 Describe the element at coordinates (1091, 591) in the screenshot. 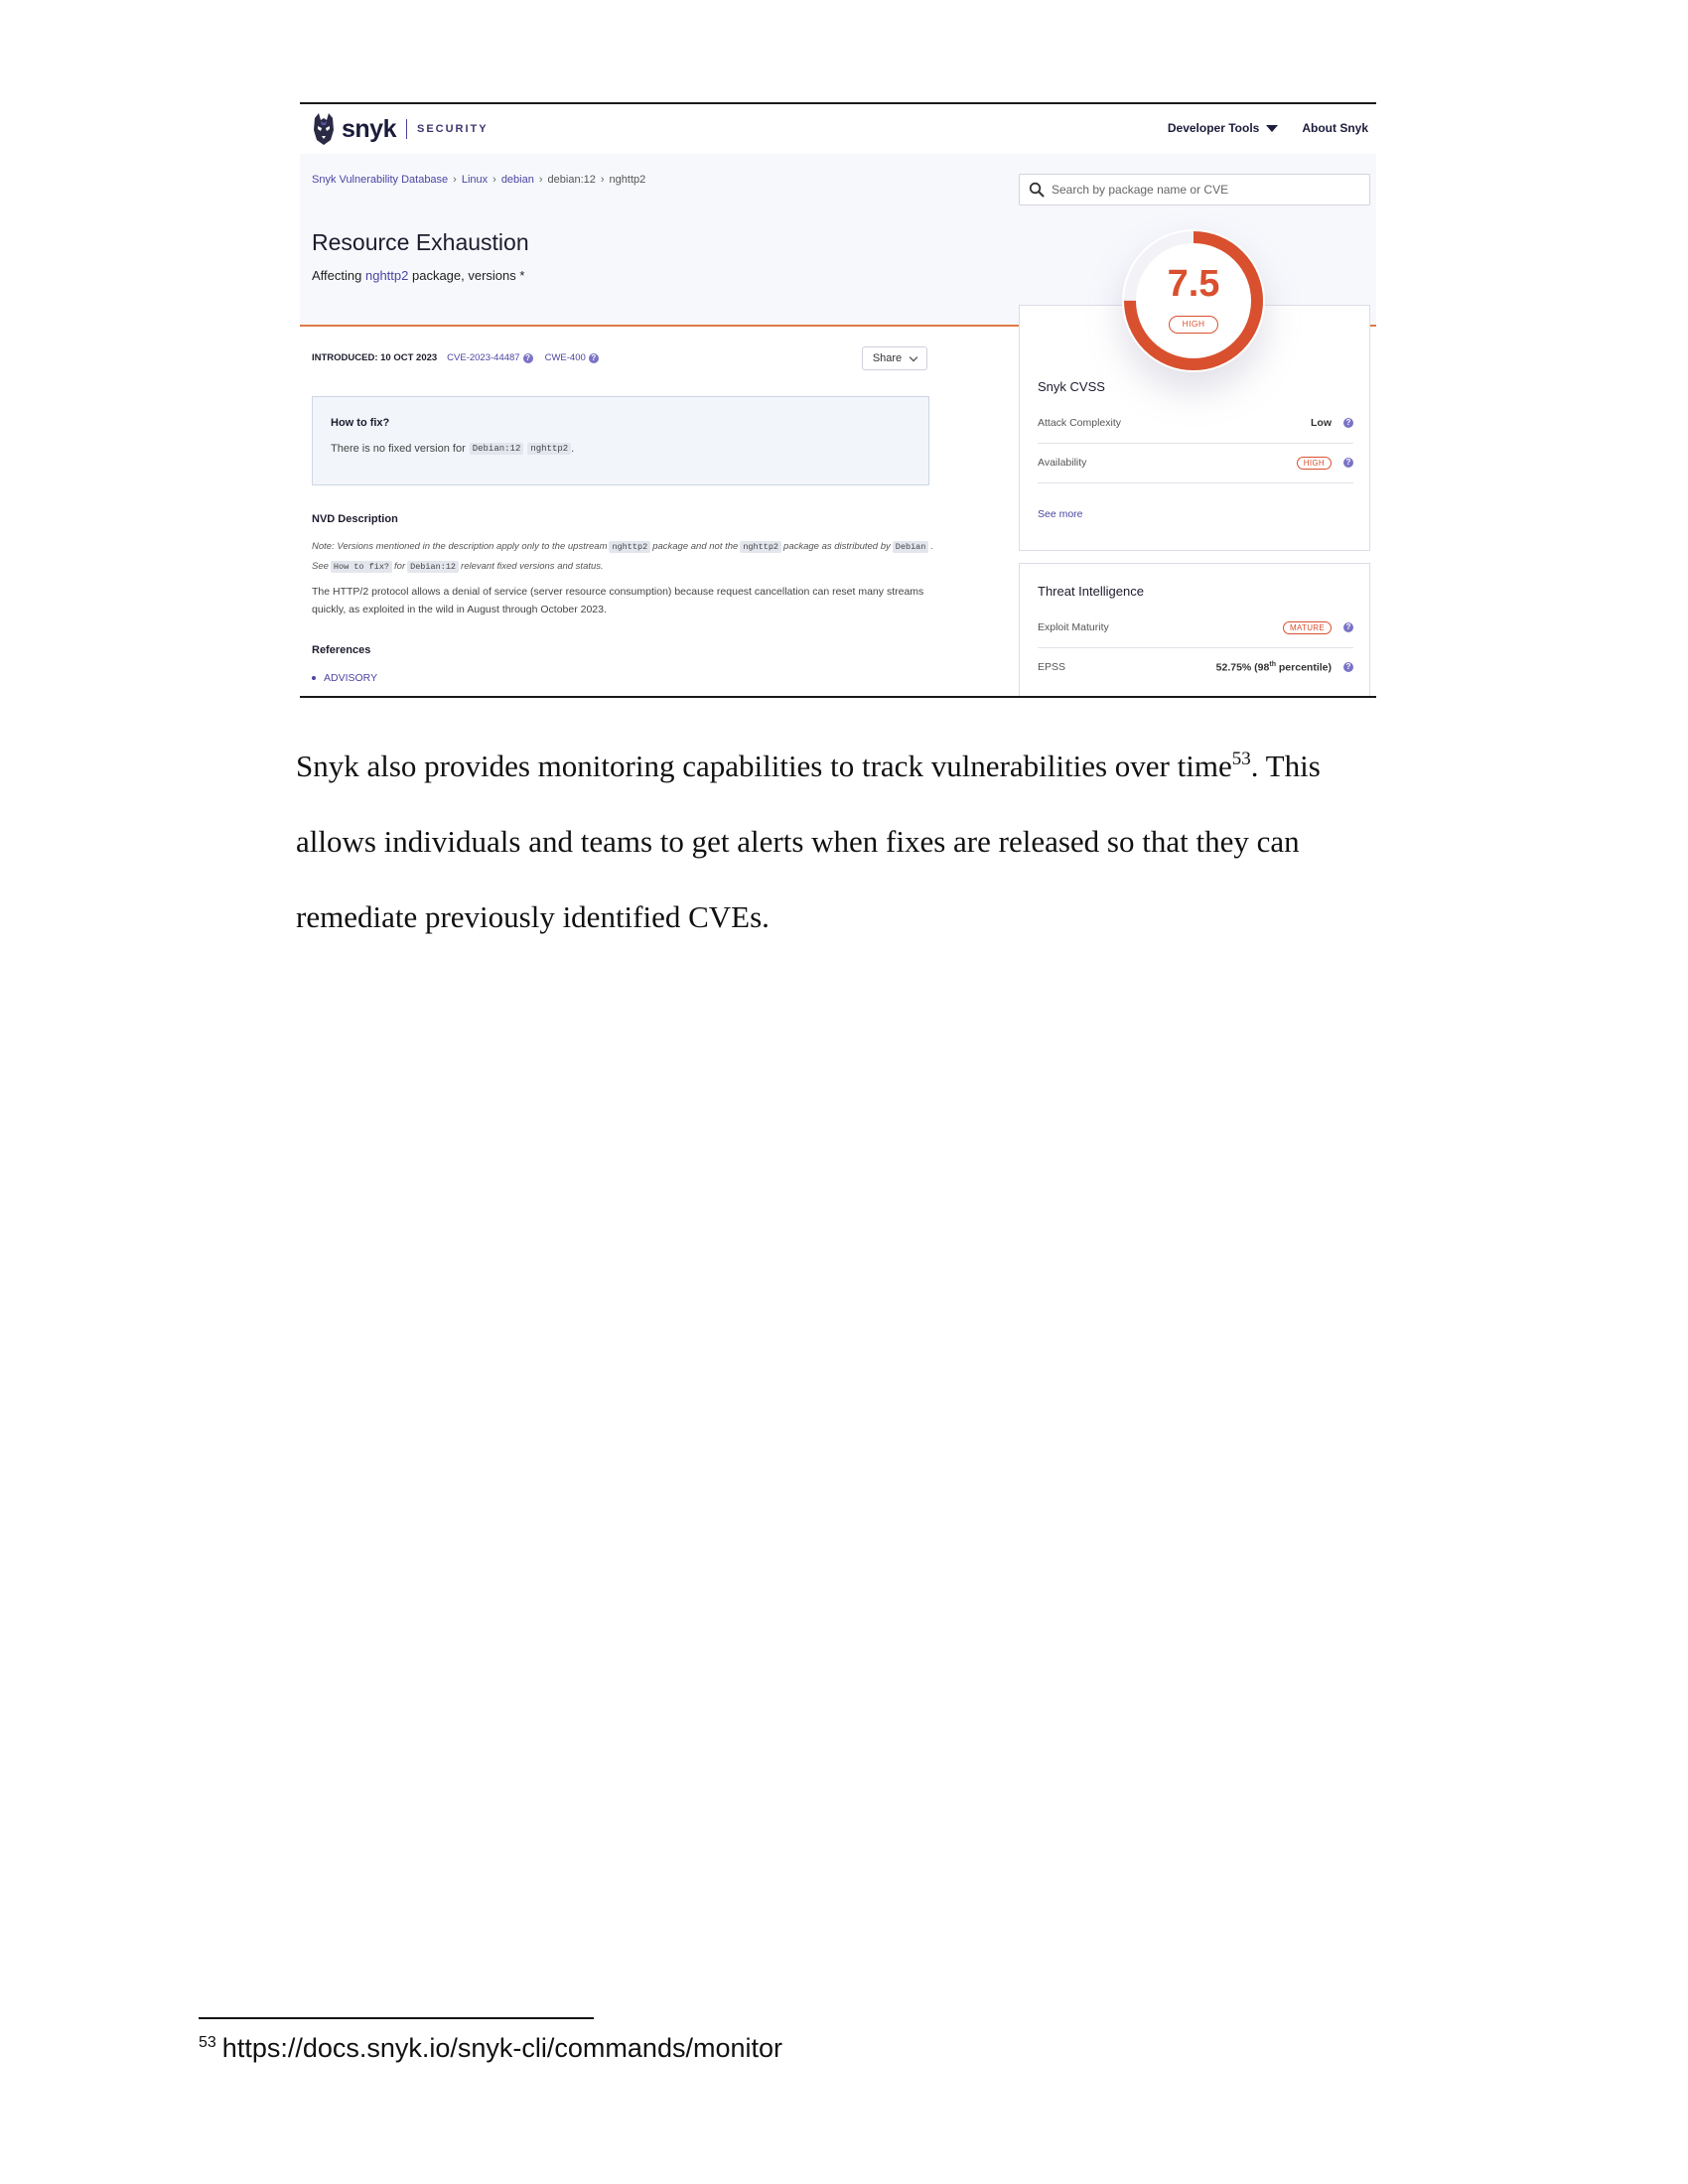

I see `threat-heading: Threat Intelligence` at that location.